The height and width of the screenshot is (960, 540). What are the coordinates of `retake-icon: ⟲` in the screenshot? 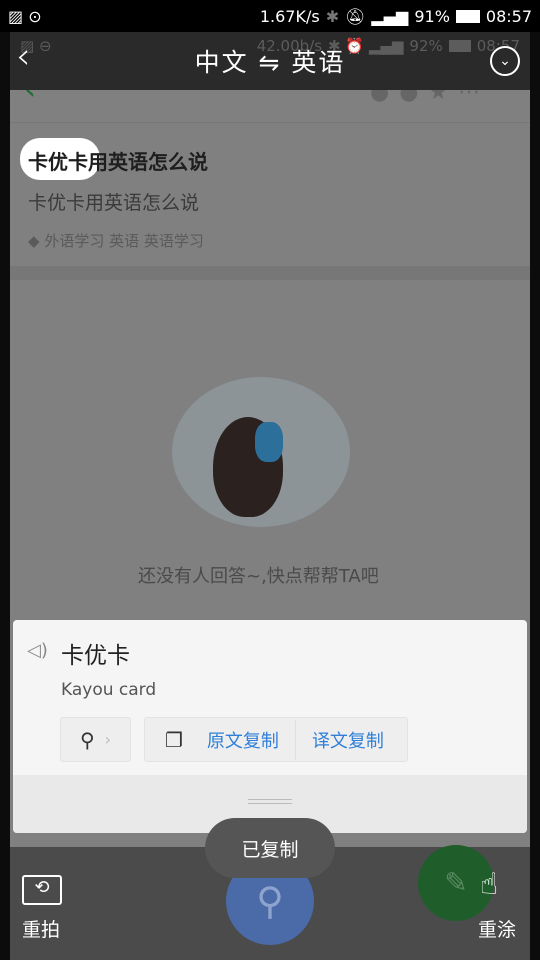 It's located at (42, 890).